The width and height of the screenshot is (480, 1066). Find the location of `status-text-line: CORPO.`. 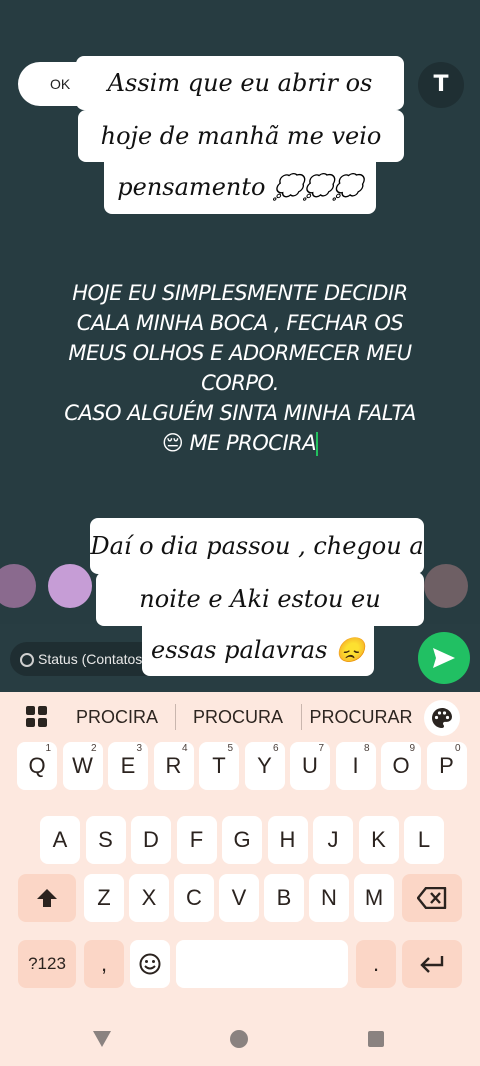

status-text-line: CORPO. is located at coordinates (240, 383).